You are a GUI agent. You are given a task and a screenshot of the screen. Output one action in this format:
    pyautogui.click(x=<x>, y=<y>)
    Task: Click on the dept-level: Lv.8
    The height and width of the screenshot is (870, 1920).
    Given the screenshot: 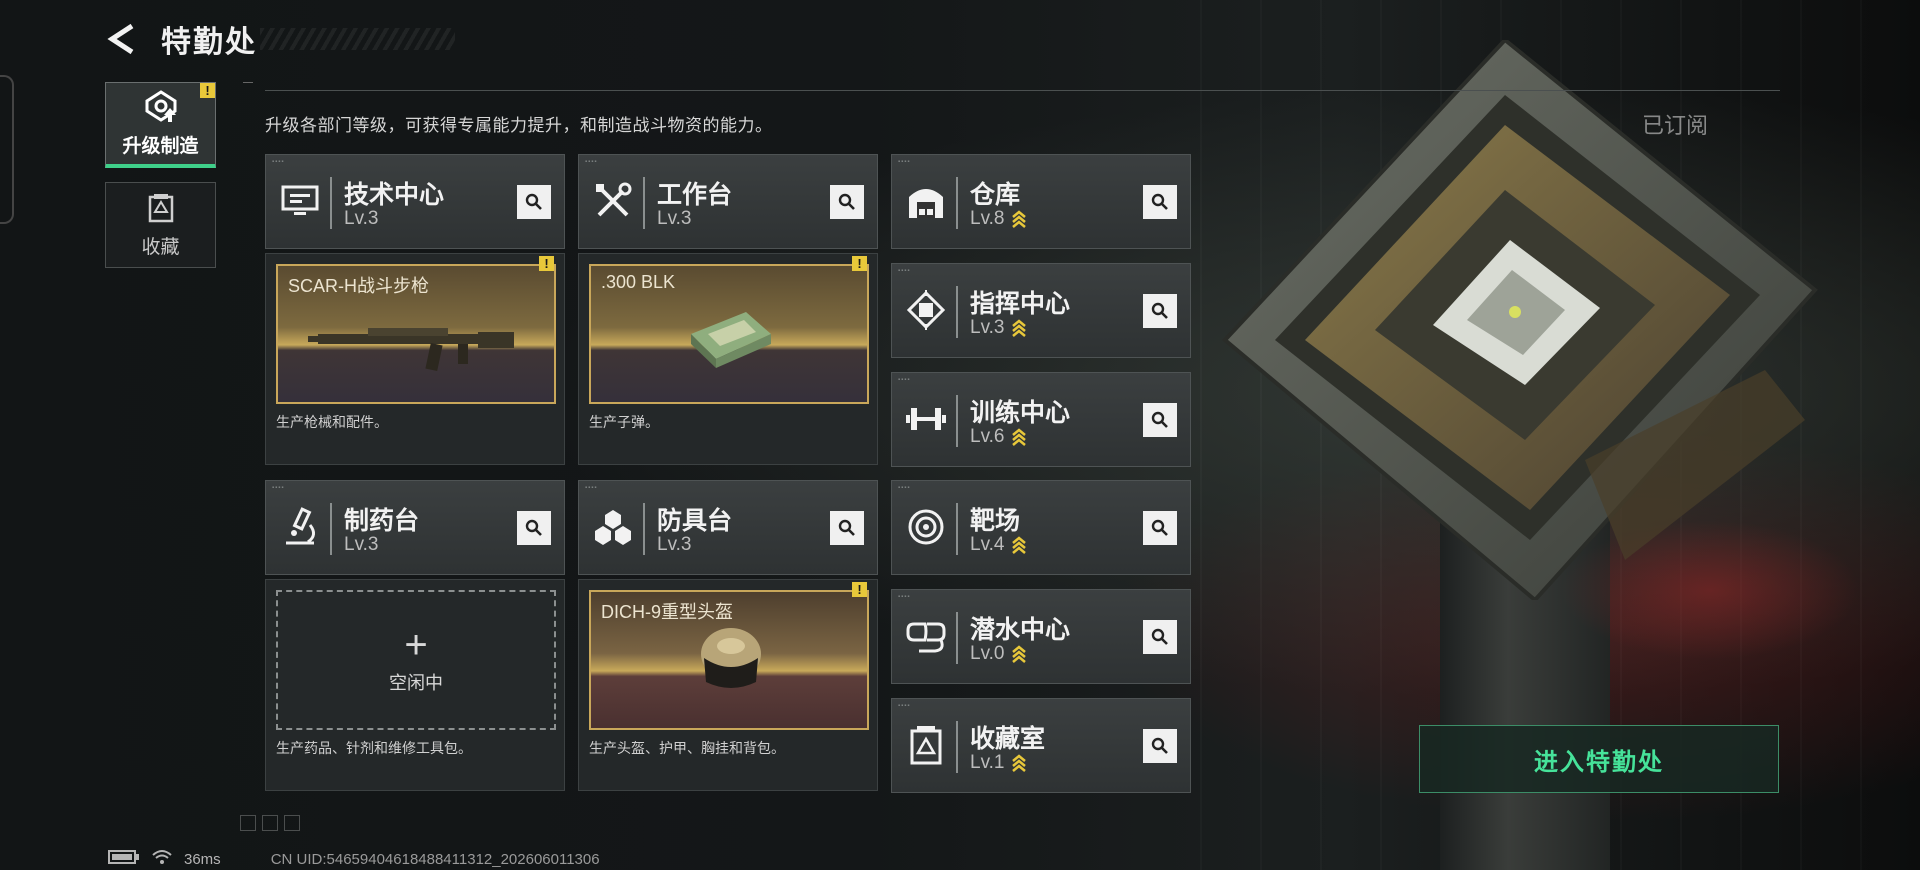 What is the action you would take?
    pyautogui.click(x=998, y=219)
    